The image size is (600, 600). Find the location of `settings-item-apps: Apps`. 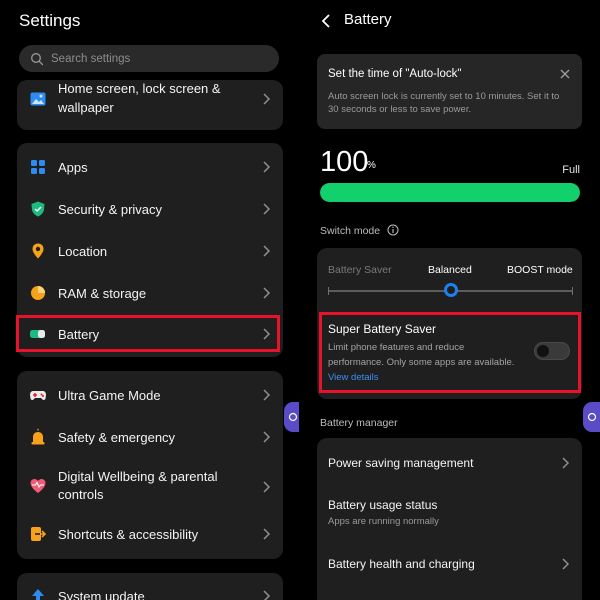

settings-item-apps: Apps is located at coordinates (150, 167).